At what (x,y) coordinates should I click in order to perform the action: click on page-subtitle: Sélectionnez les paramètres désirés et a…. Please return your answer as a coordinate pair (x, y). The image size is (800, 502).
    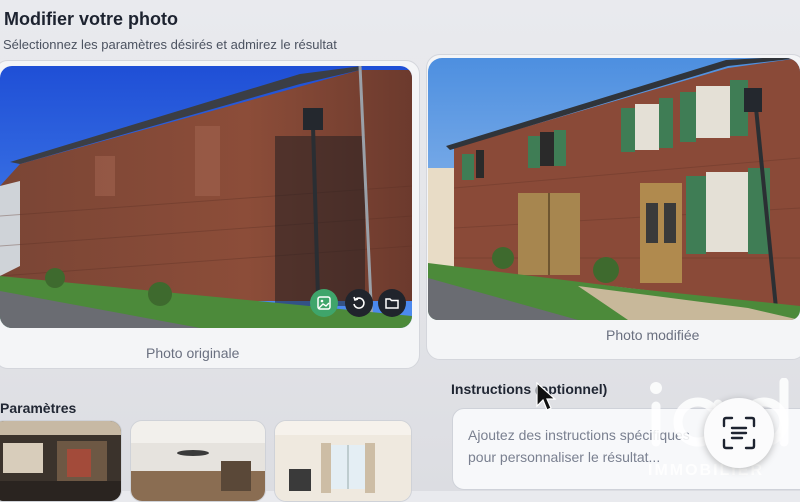
    Looking at the image, I should click on (170, 44).